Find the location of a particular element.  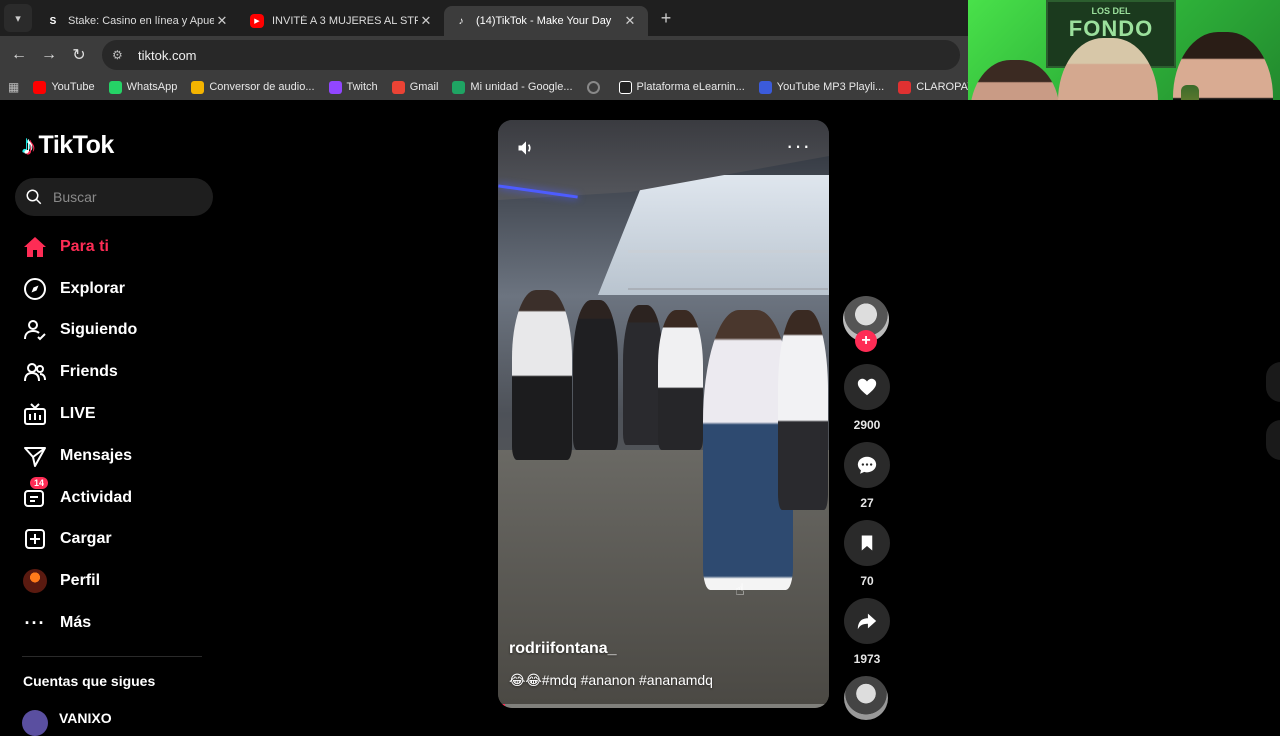

url-input: ⚙ tiktok.com is located at coordinates (531, 55).